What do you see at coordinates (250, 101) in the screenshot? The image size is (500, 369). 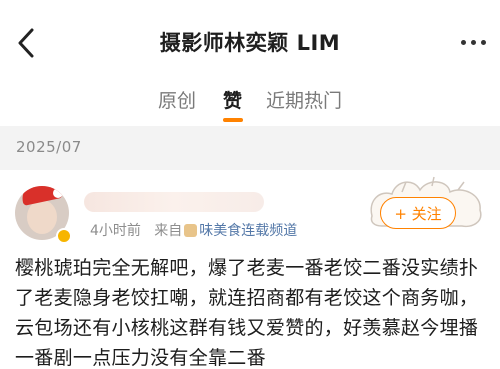 I see `tab-bar: 原创 赞 近期热门` at bounding box center [250, 101].